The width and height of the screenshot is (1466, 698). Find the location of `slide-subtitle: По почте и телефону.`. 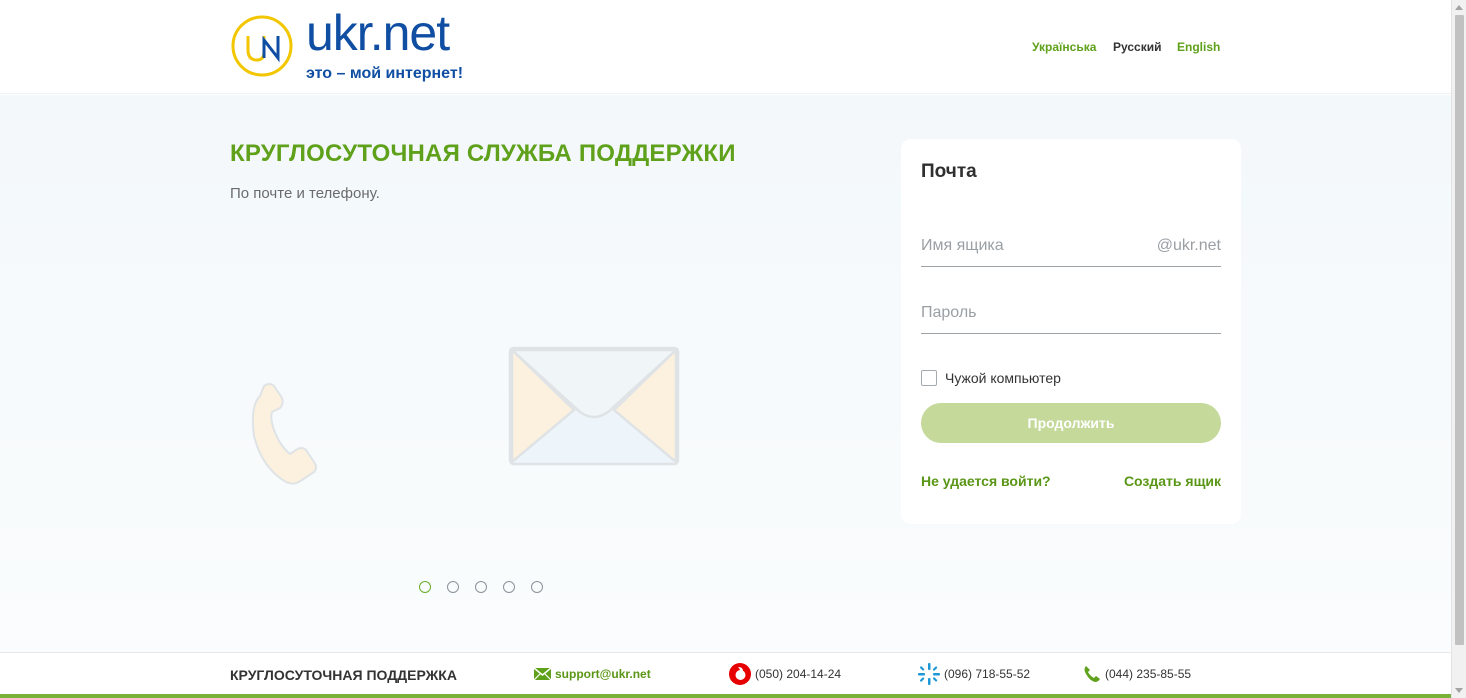

slide-subtitle: По почте и телефону. is located at coordinates (305, 193).